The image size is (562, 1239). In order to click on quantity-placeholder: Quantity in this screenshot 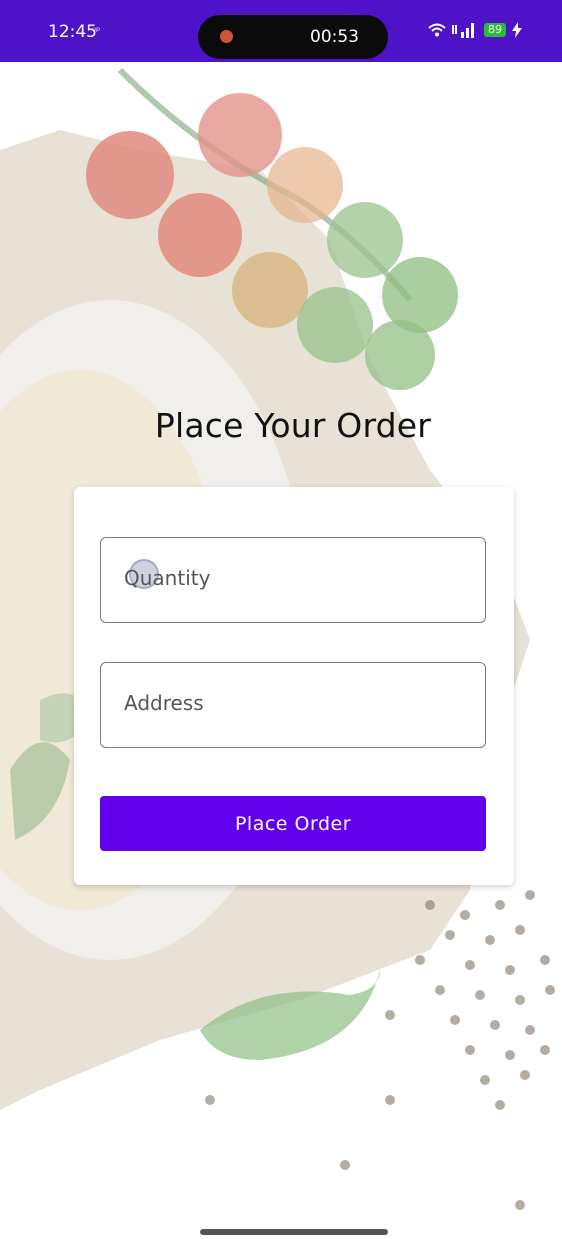, I will do `click(167, 578)`.